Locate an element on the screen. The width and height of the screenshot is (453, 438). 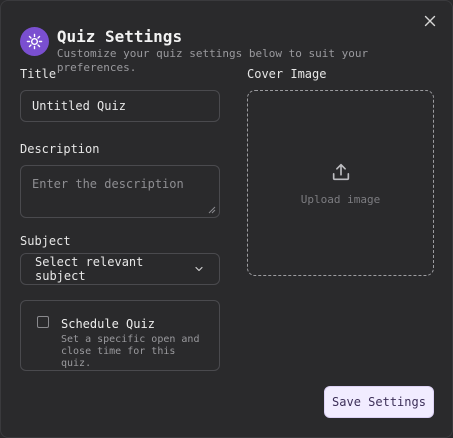
title-input: Untitled Quiz is located at coordinates (120, 106).